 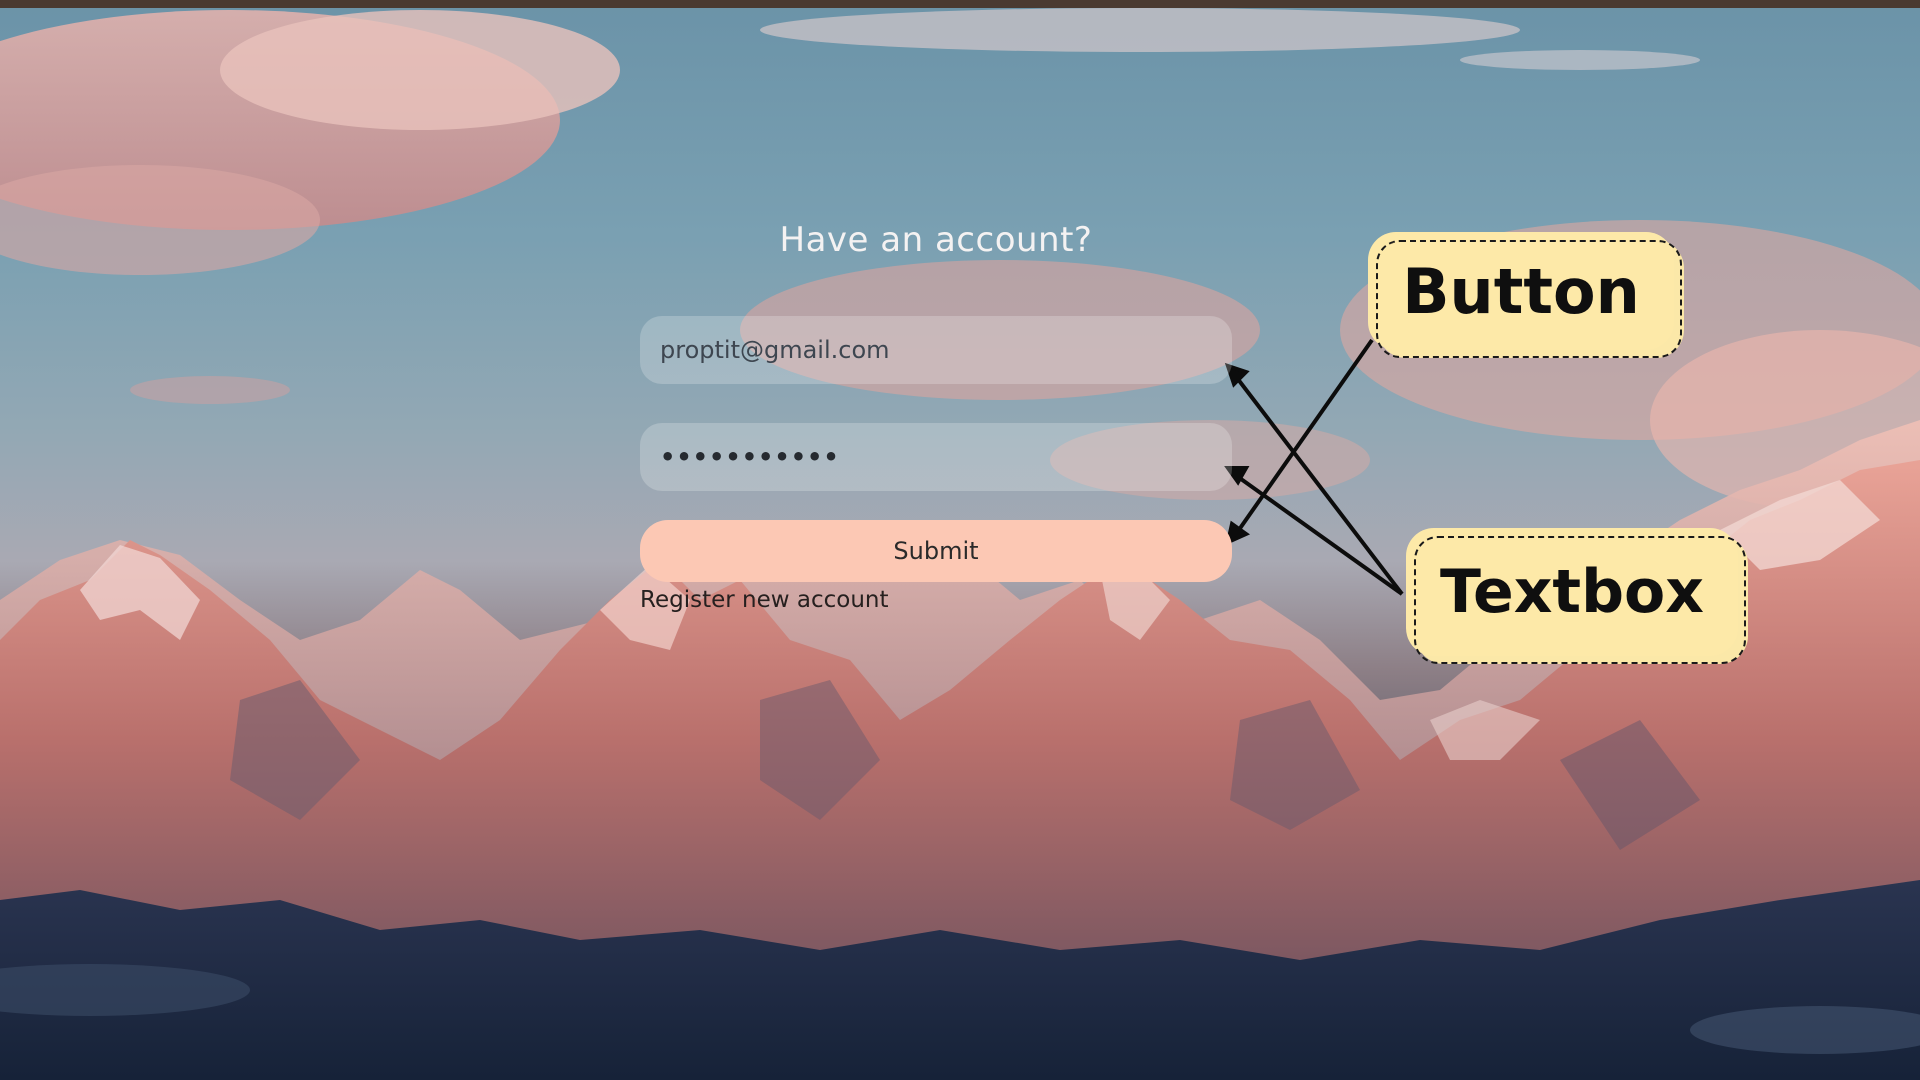 I want to click on top-bar, so click(x=960, y=4).